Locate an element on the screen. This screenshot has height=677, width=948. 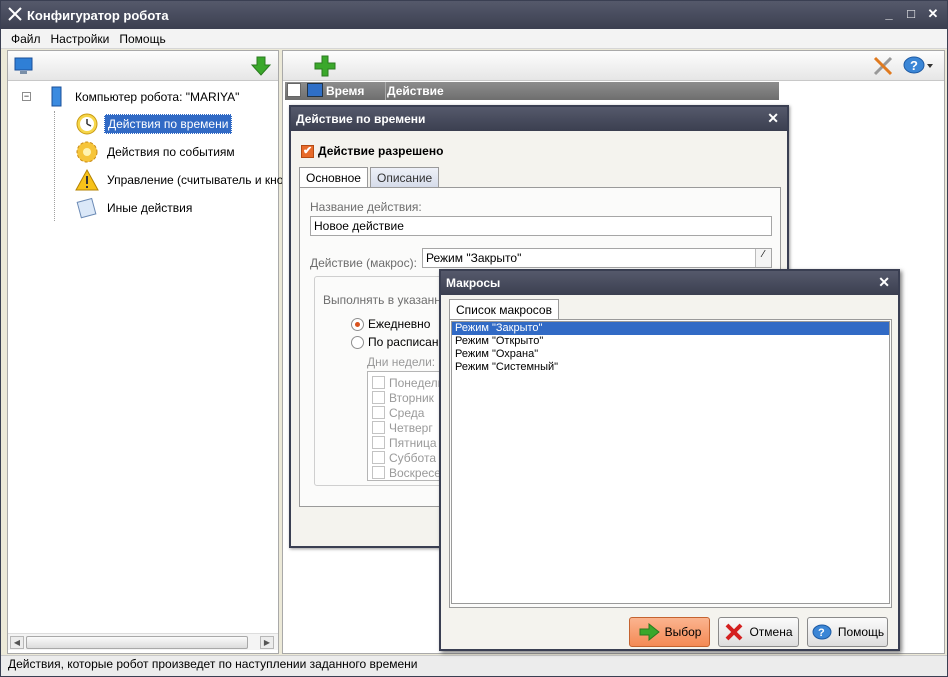
tree-item-event-actions: Действия по событиям is located at coordinates (156, 152).